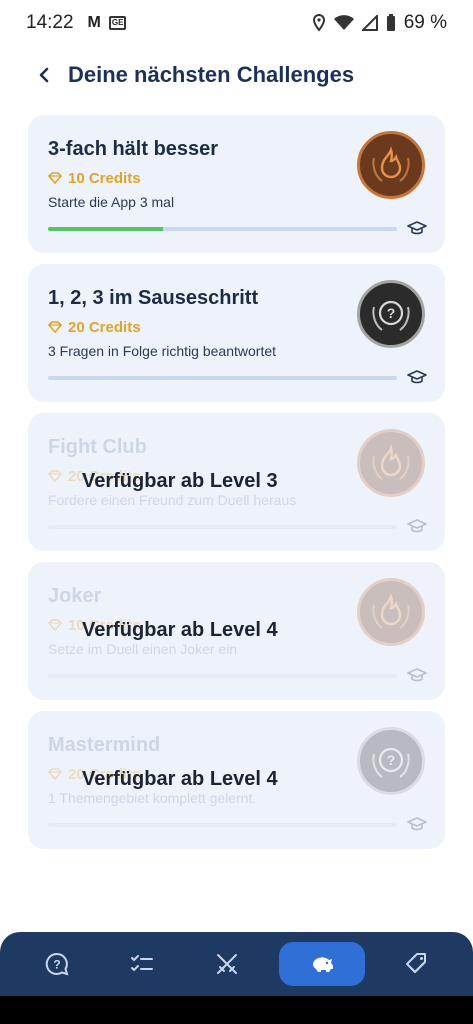 The width and height of the screenshot is (473, 1024). What do you see at coordinates (104, 327) in the screenshot?
I see `credits-label: 20 Credits` at bounding box center [104, 327].